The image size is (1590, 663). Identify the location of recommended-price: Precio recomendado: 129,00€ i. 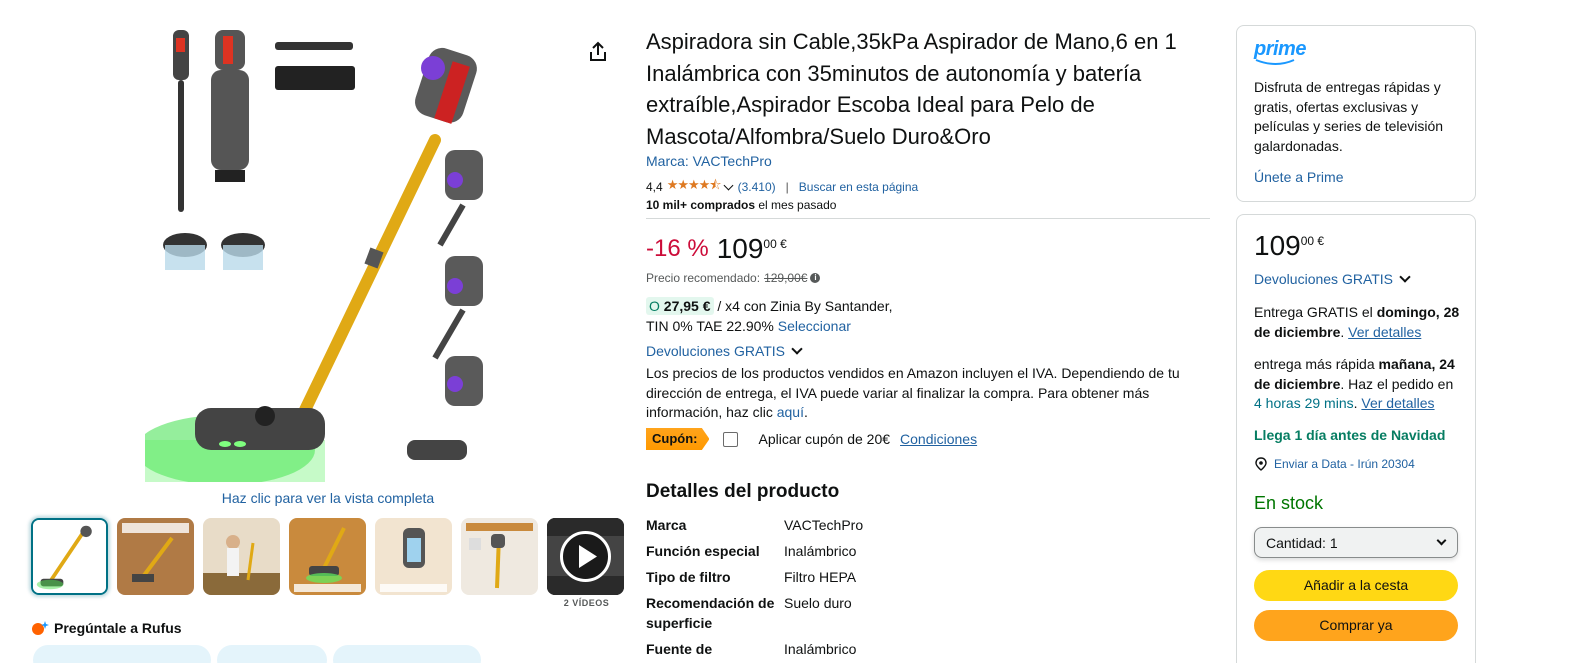
(733, 278).